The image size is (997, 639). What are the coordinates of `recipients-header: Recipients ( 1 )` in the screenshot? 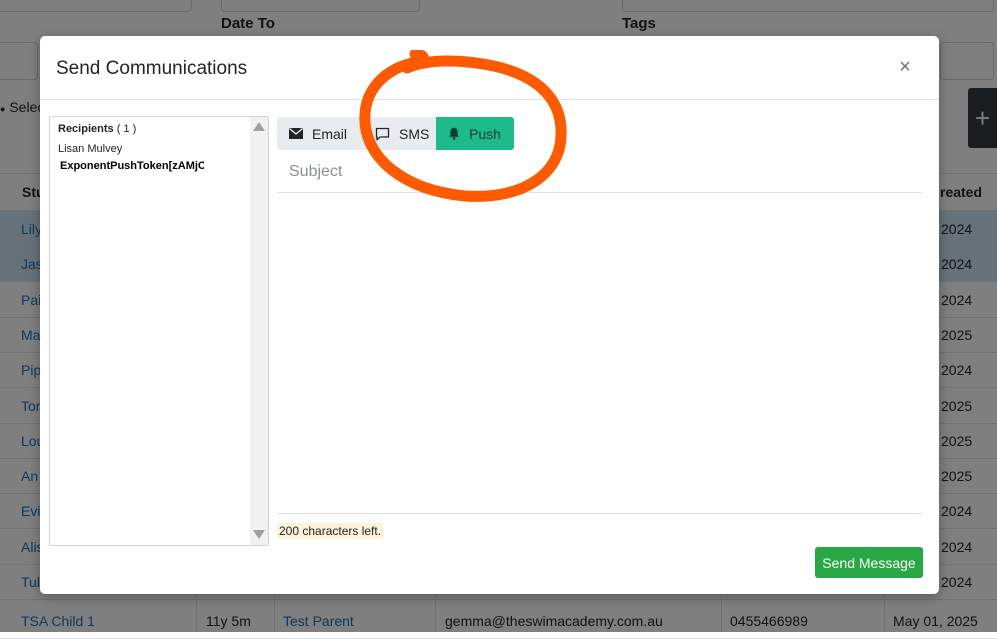 It's located at (97, 129).